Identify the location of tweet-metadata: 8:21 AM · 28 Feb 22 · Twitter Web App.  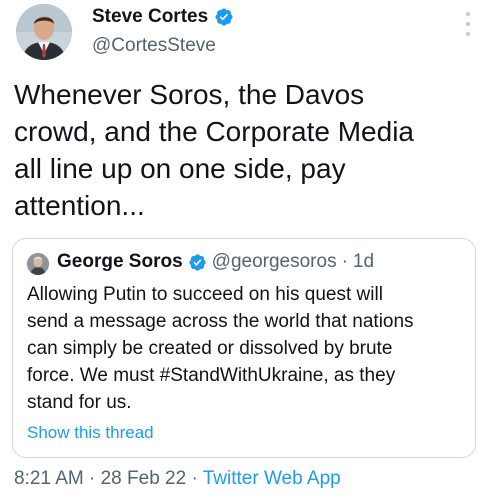
(177, 479).